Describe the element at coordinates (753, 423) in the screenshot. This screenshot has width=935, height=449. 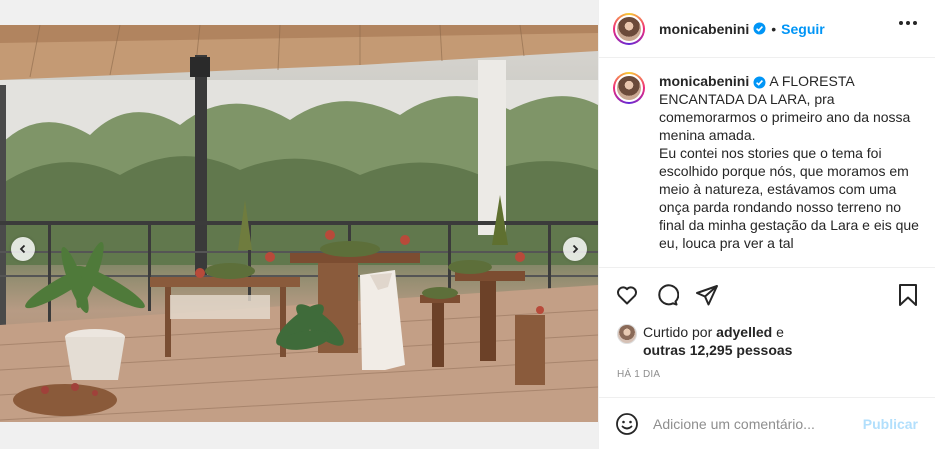
I see `comment-input` at that location.